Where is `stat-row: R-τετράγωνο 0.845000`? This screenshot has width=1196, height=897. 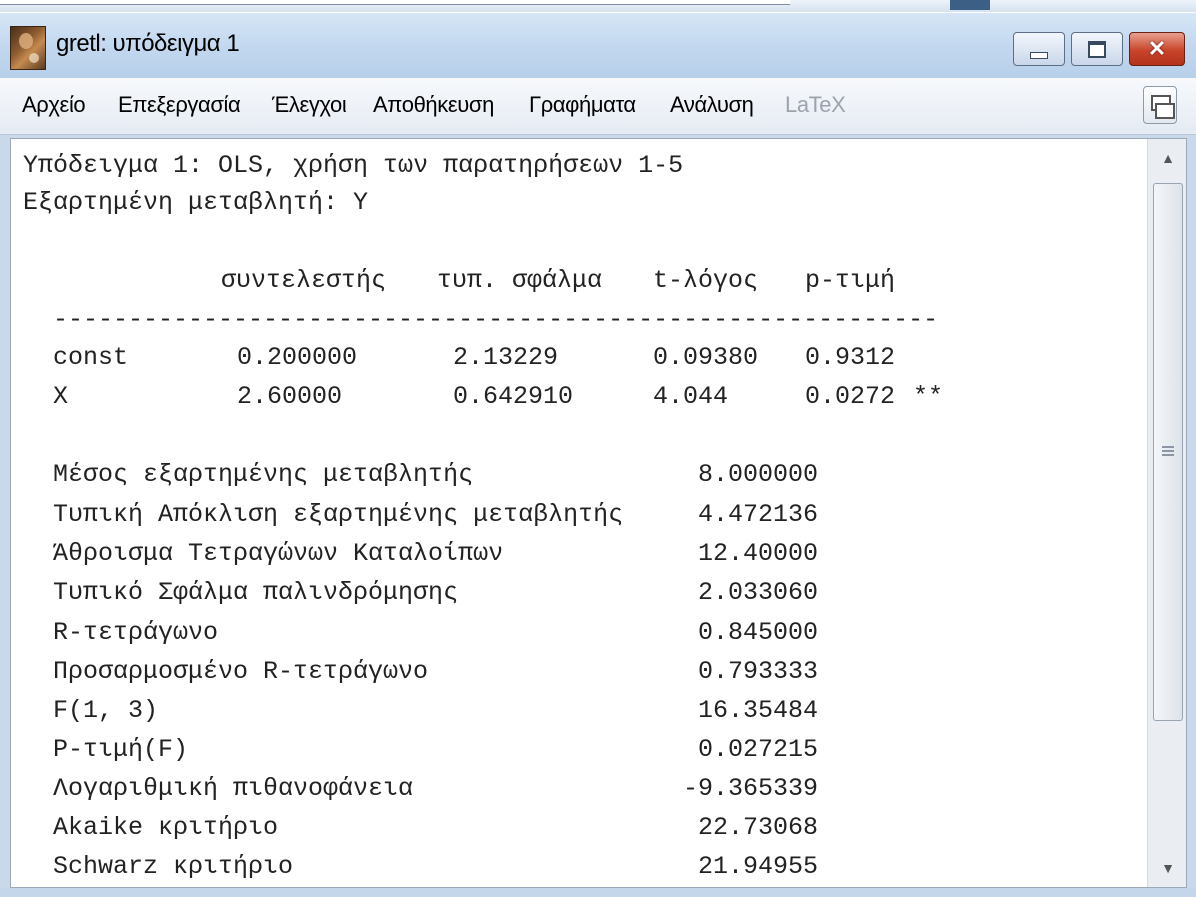 stat-row: R-τετράγωνο 0.845000 is located at coordinates (573, 633).